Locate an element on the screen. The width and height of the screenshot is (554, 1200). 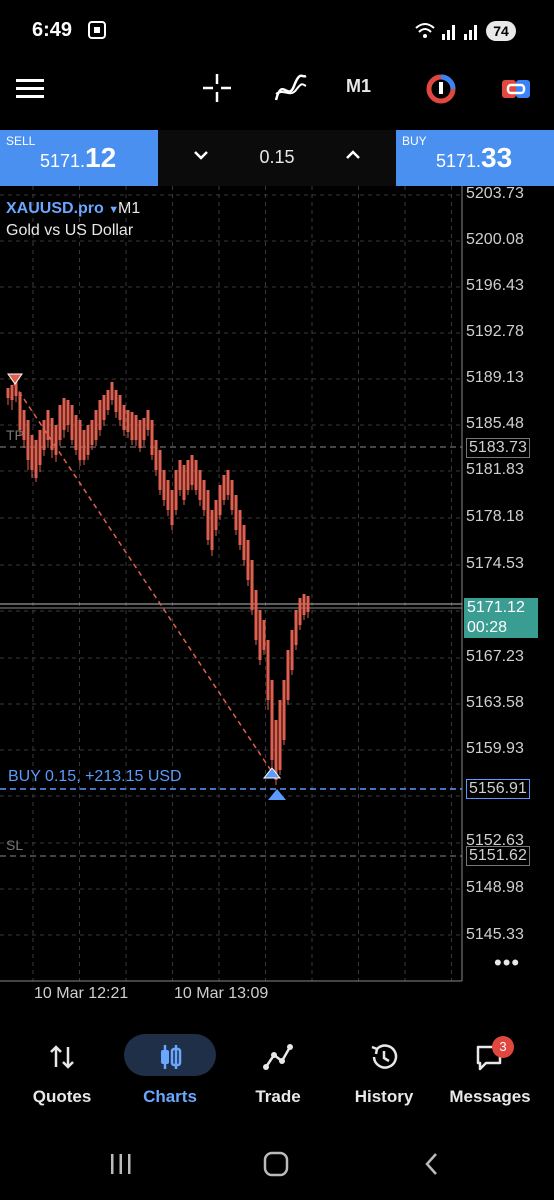
sl-label: SL is located at coordinates (15, 845).